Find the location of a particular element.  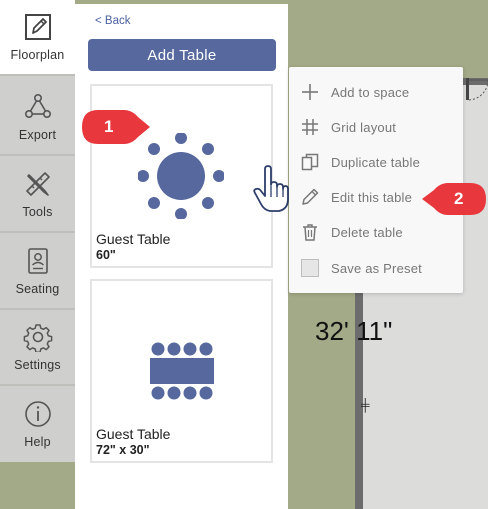

menu-label: Save as Preset is located at coordinates (376, 268).